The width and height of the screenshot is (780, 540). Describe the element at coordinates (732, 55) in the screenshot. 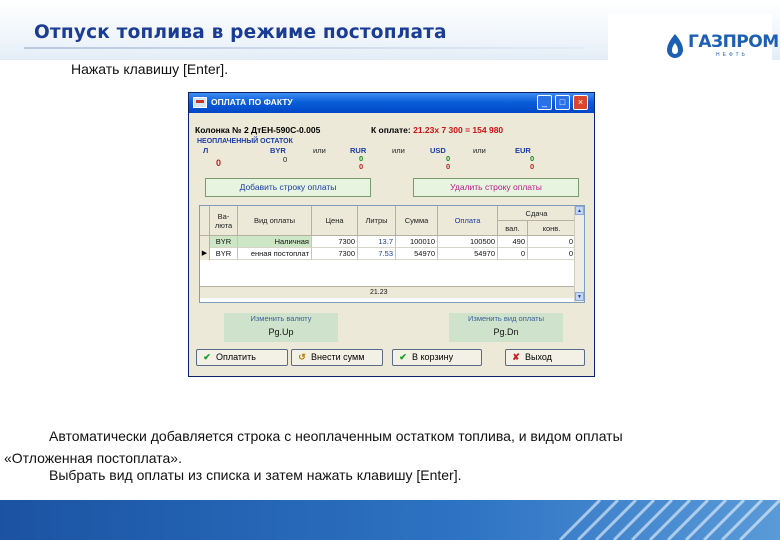

I see `logo-subtext: НЕФТЬ` at that location.